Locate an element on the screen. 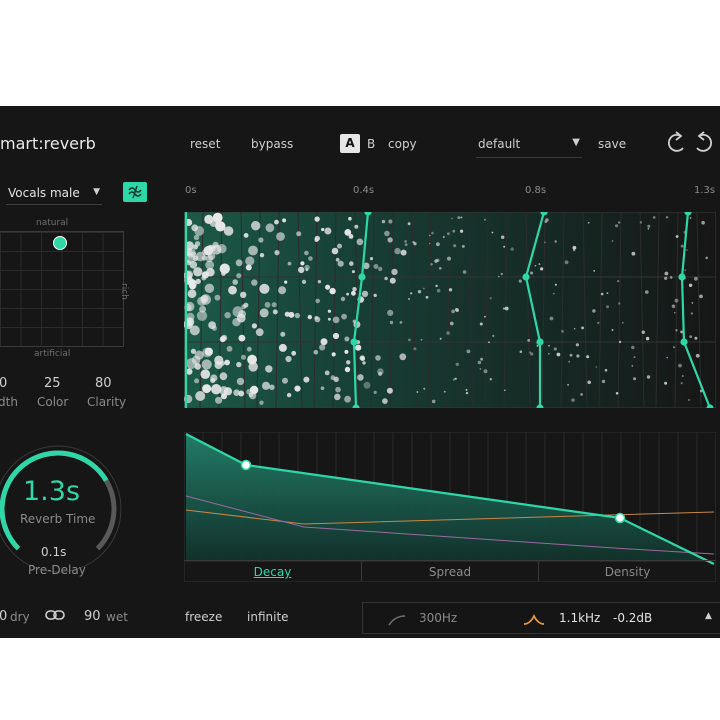  low-cut-value: 300Hz is located at coordinates (438, 618).